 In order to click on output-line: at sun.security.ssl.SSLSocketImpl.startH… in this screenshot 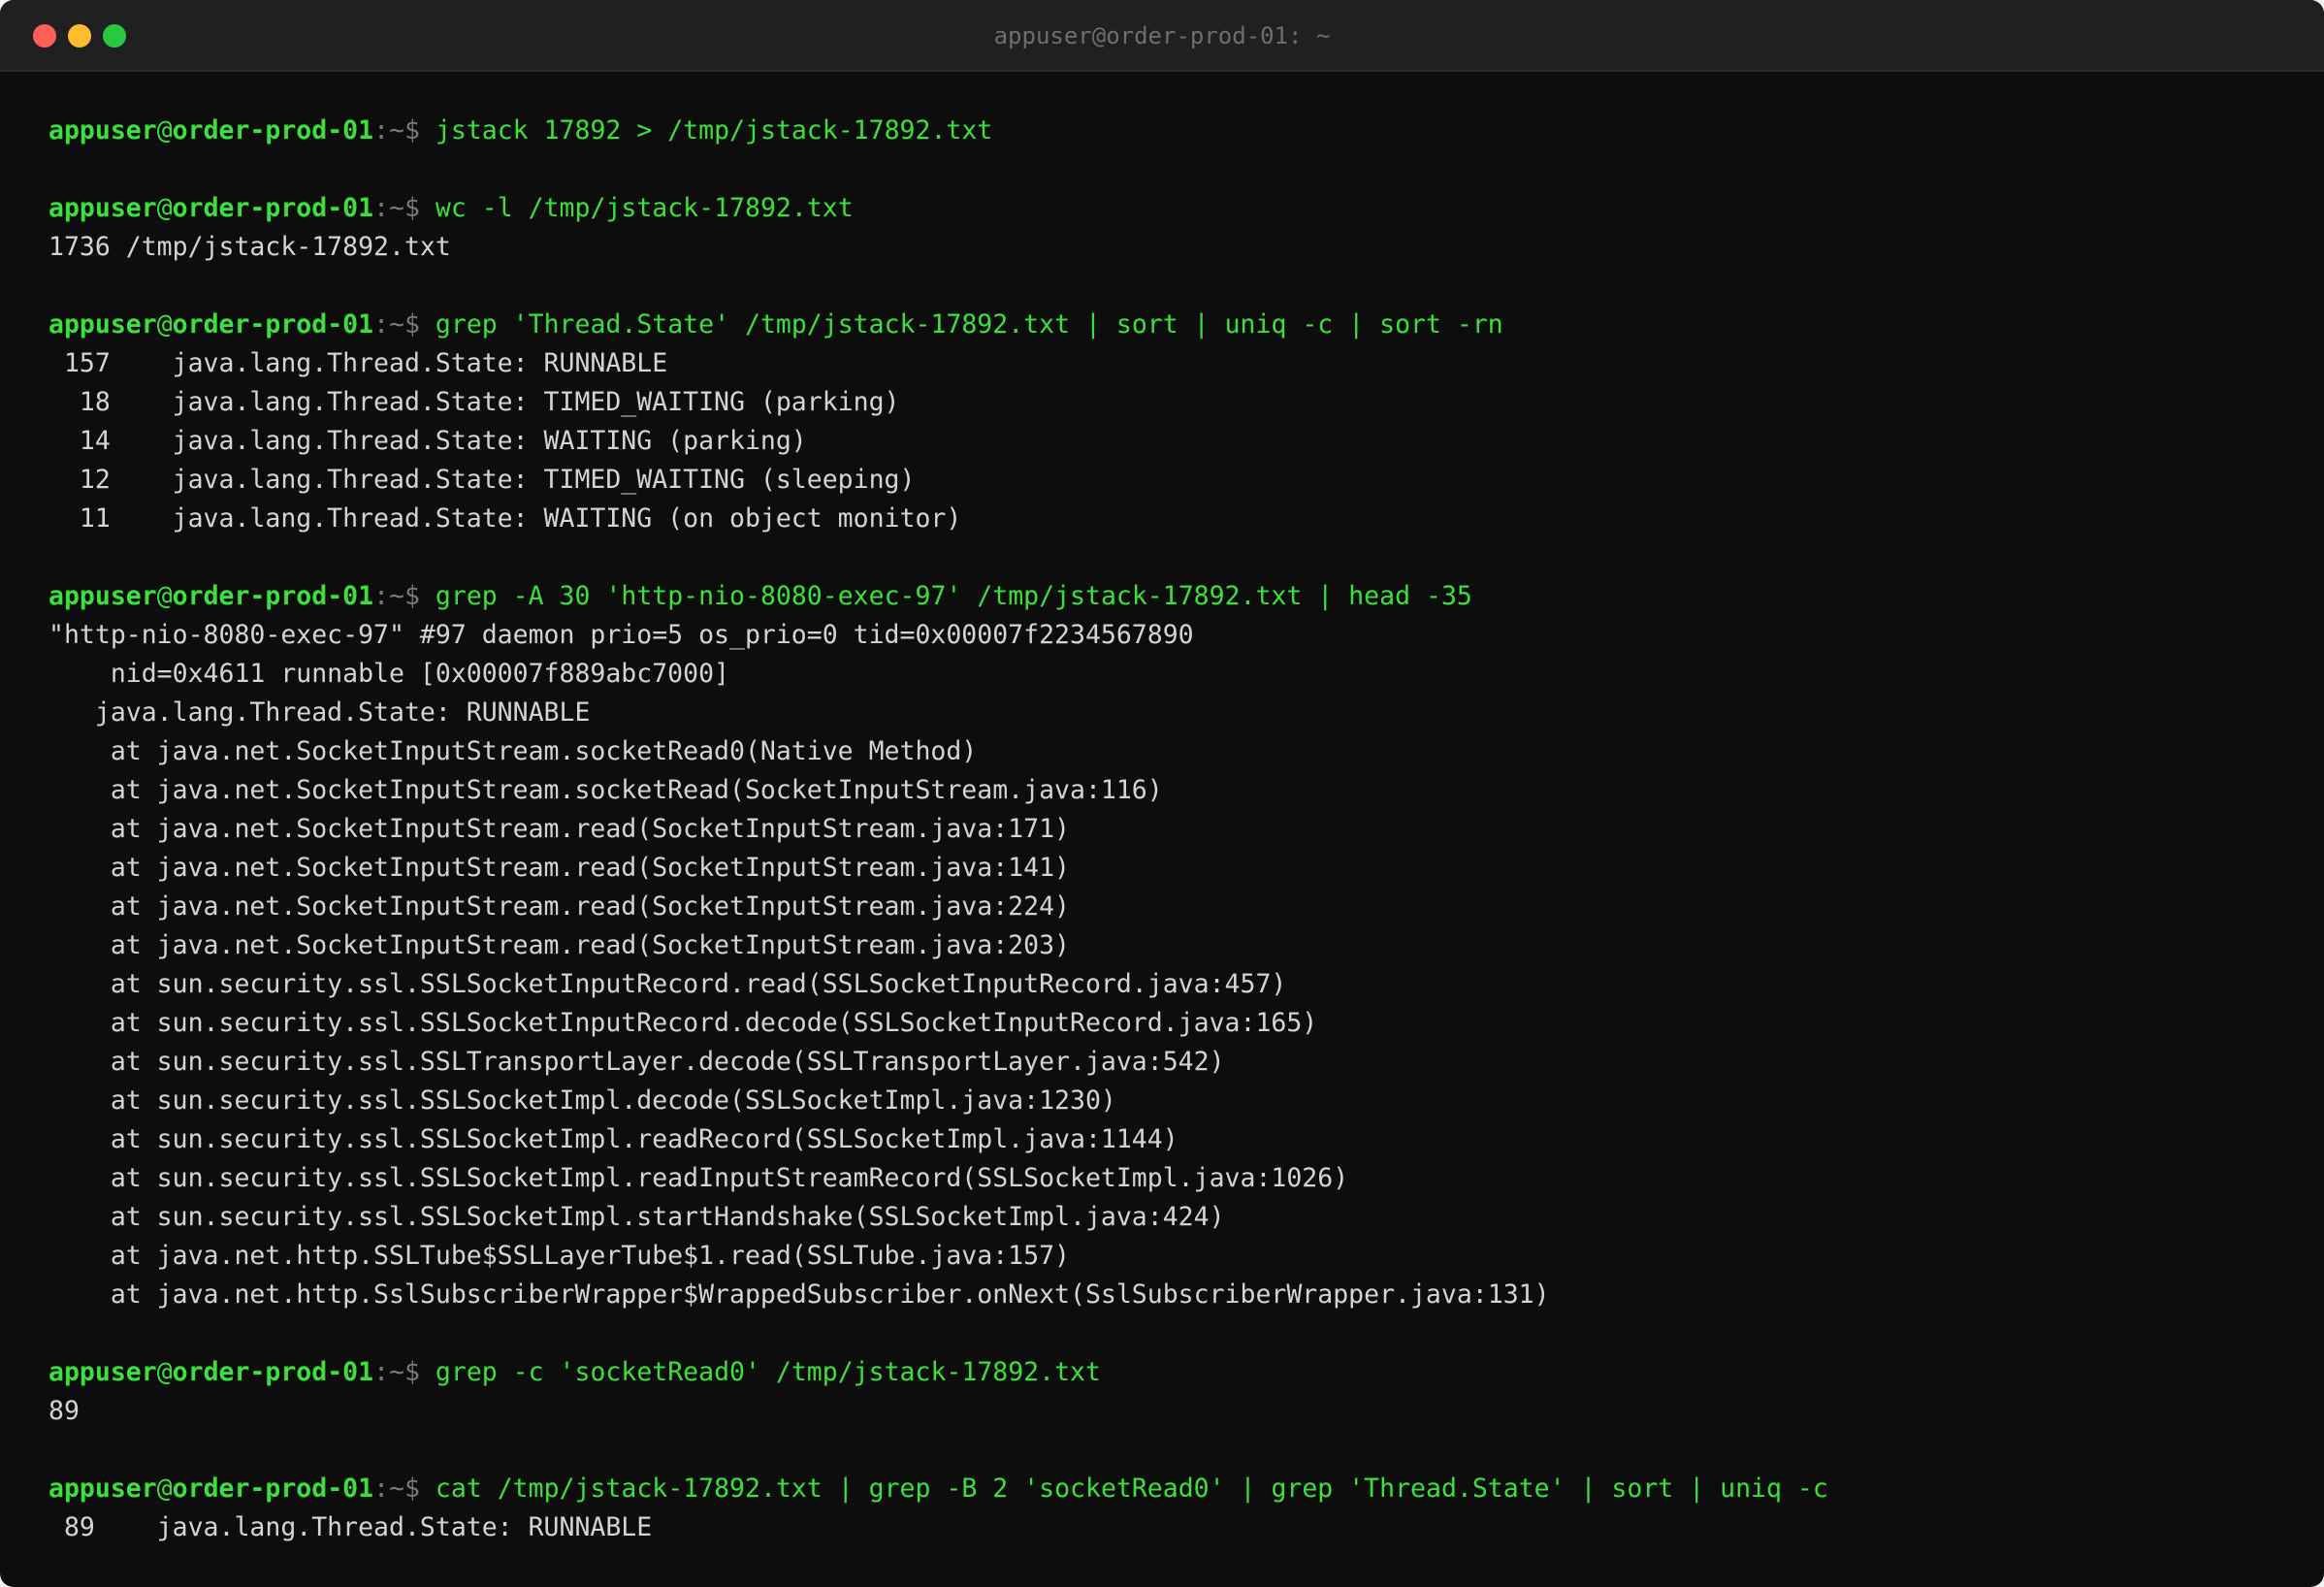, I will do `click(636, 1217)`.